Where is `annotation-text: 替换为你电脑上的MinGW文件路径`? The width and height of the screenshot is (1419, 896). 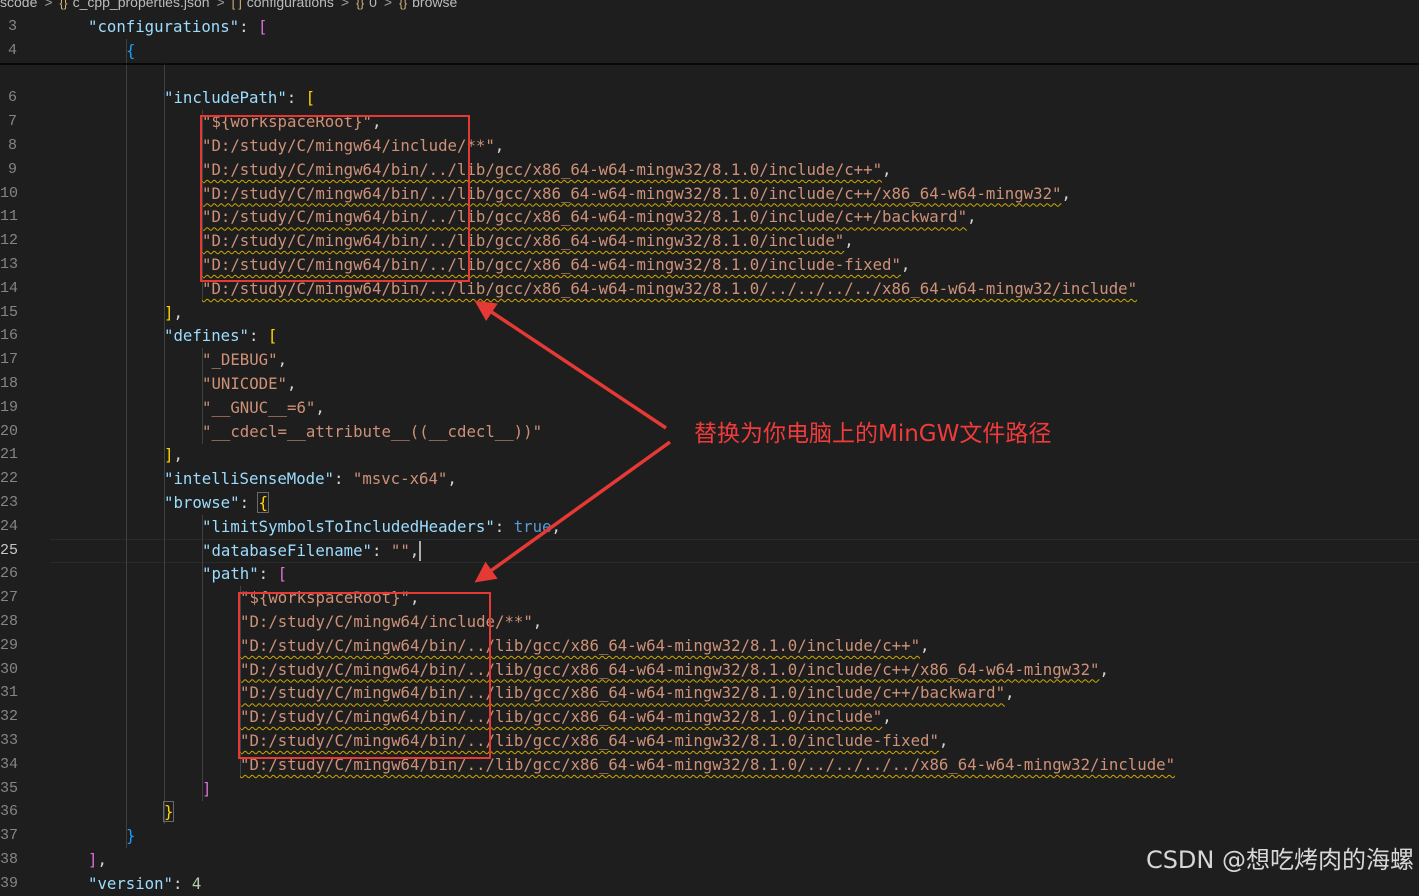 annotation-text: 替换为你电脑上的MinGW文件路径 is located at coordinates (873, 434).